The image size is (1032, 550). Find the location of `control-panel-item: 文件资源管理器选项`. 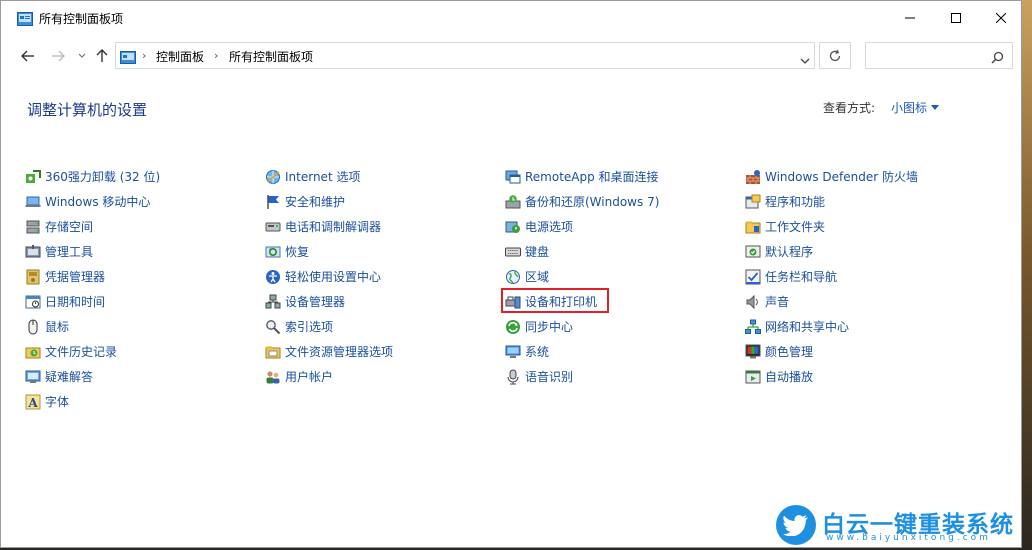

control-panel-item: 文件资源管理器选项 is located at coordinates (329, 351).